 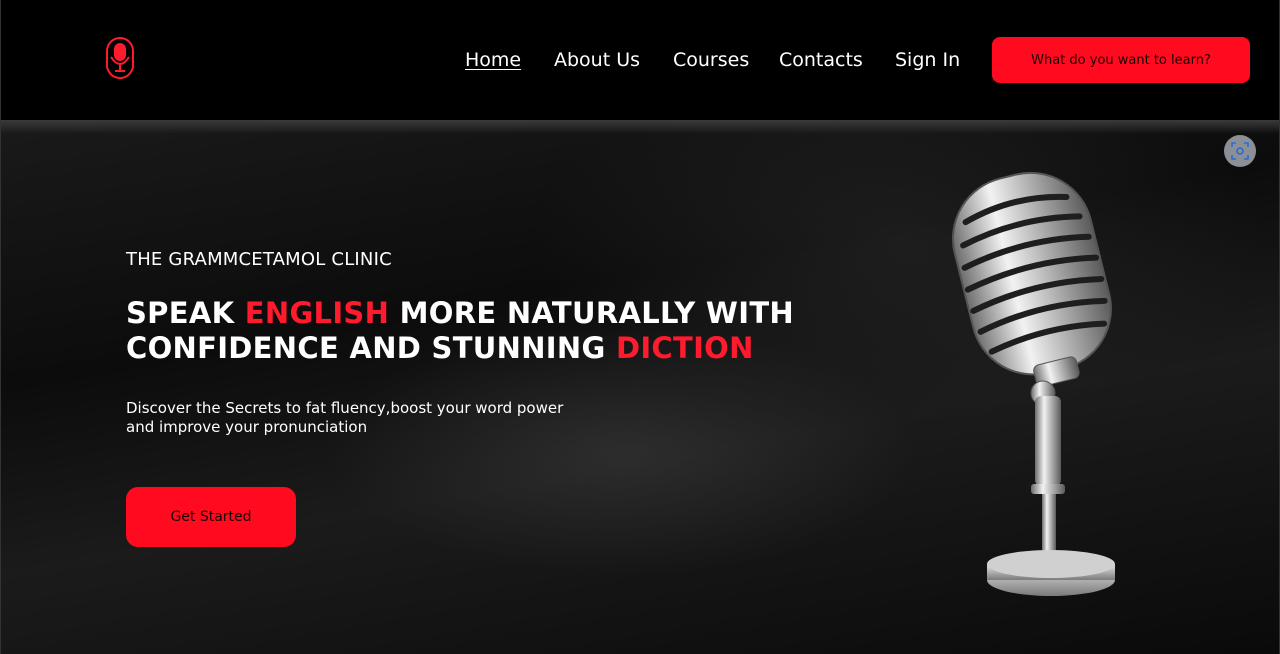 What do you see at coordinates (711, 60) in the screenshot?
I see `nav-link-courses: Courses` at bounding box center [711, 60].